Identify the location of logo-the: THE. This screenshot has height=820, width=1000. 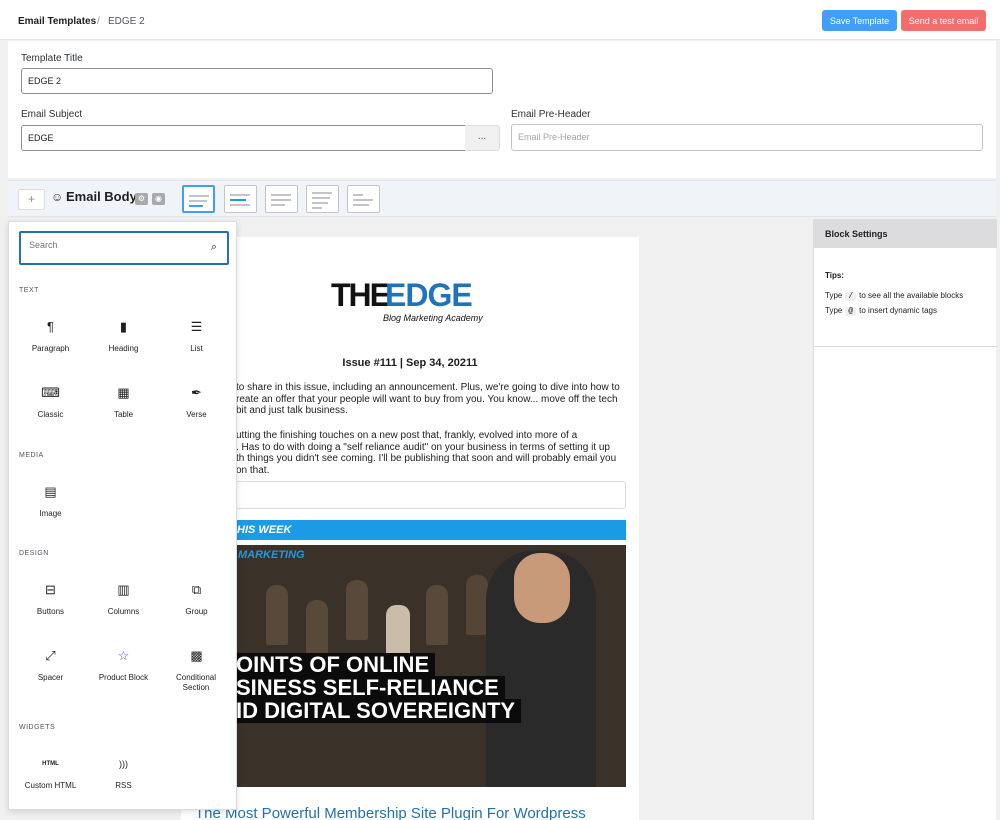
(361, 295).